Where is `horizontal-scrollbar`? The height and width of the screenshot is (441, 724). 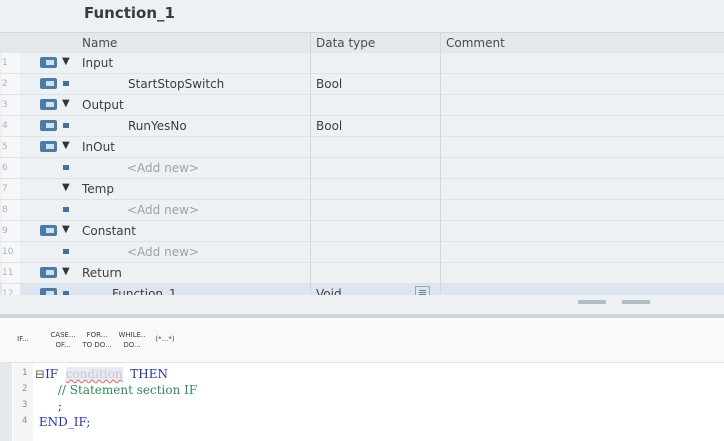 horizontal-scrollbar is located at coordinates (362, 302).